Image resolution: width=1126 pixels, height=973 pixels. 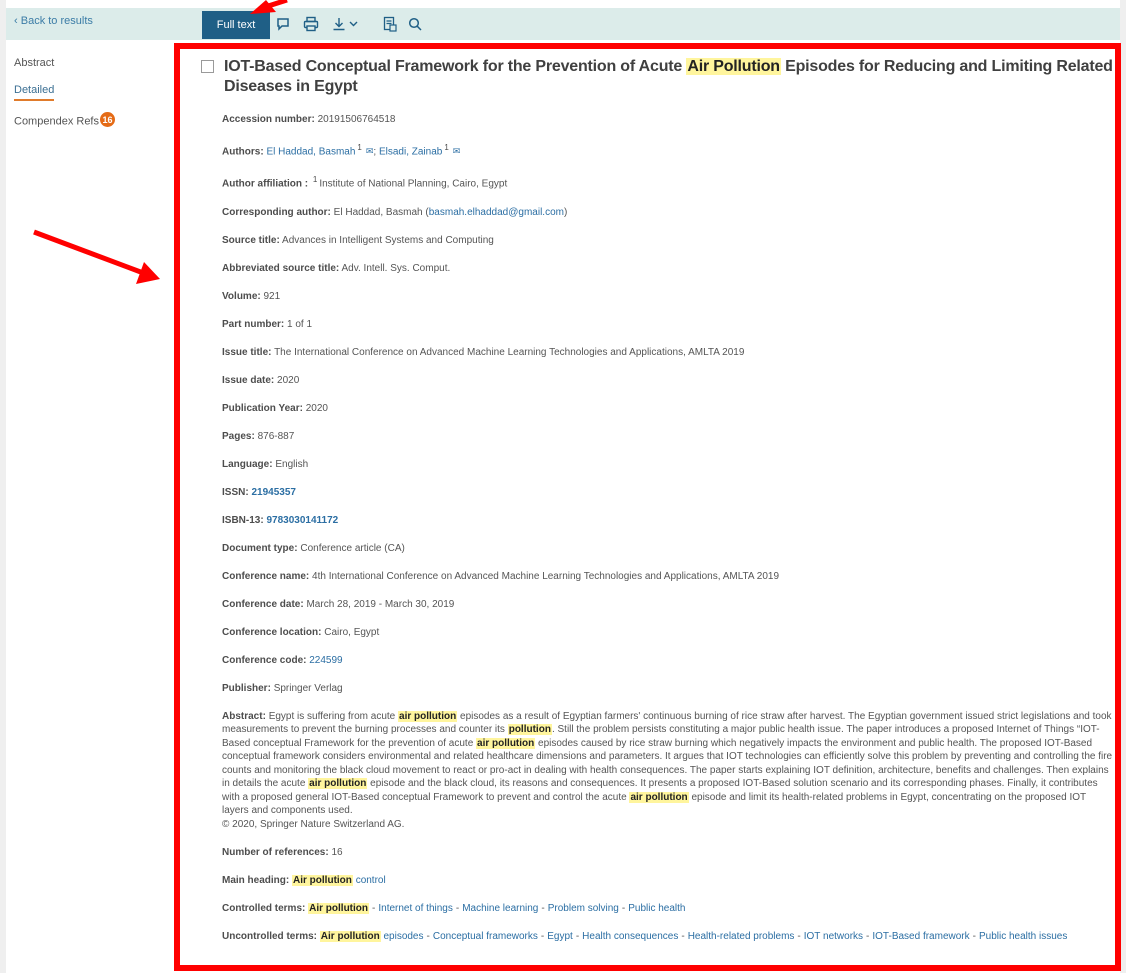 What do you see at coordinates (415, 24) in the screenshot?
I see `search-icon` at bounding box center [415, 24].